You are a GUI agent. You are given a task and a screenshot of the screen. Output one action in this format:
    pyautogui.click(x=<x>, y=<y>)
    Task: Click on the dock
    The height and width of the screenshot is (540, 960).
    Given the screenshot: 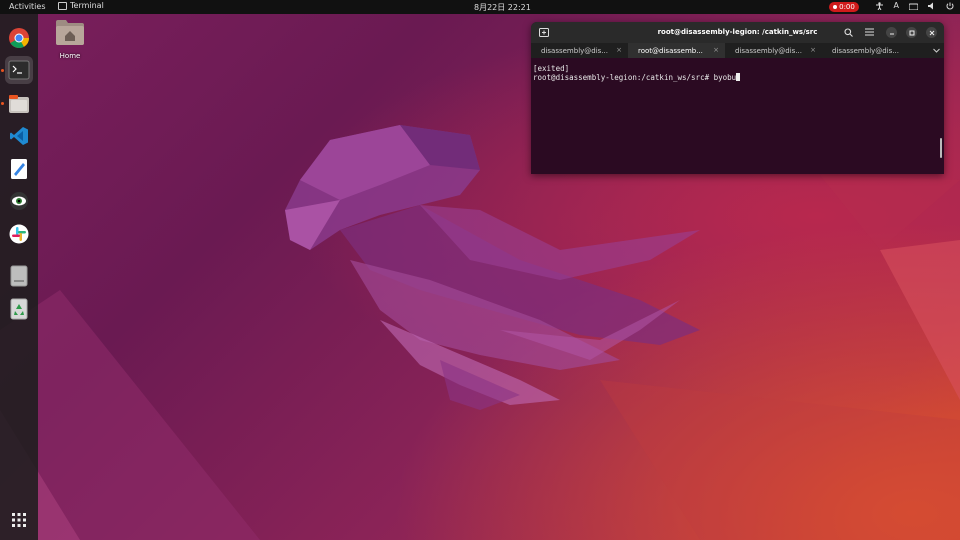 What is the action you would take?
    pyautogui.click(x=19, y=277)
    